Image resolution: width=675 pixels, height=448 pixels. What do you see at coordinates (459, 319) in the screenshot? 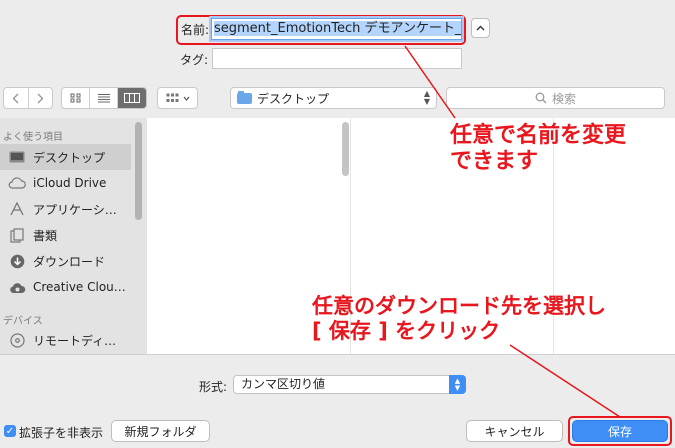
I see `save-annotation: 任意のダウンロード先を選択し [ 保存 ] をクリック` at bounding box center [459, 319].